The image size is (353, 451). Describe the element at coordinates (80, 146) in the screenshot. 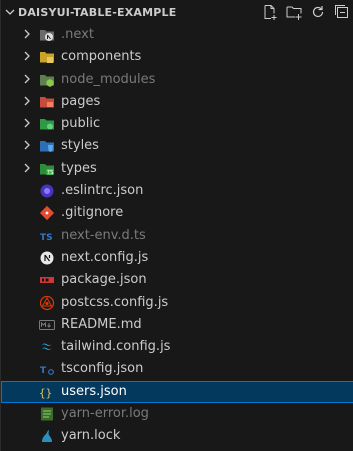

I see `tree-item-label: styles` at that location.